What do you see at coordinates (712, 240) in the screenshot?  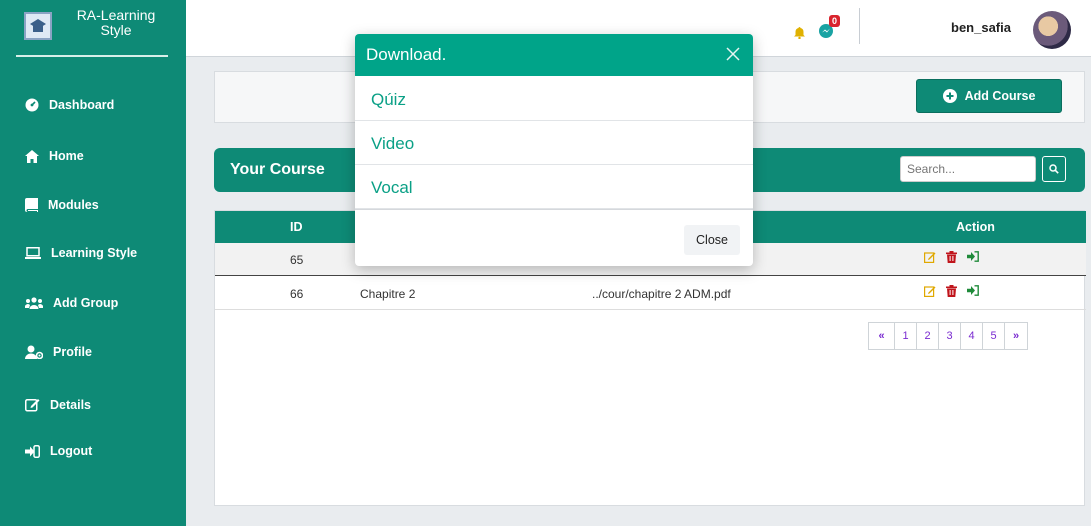 I see `close-button: Close` at bounding box center [712, 240].